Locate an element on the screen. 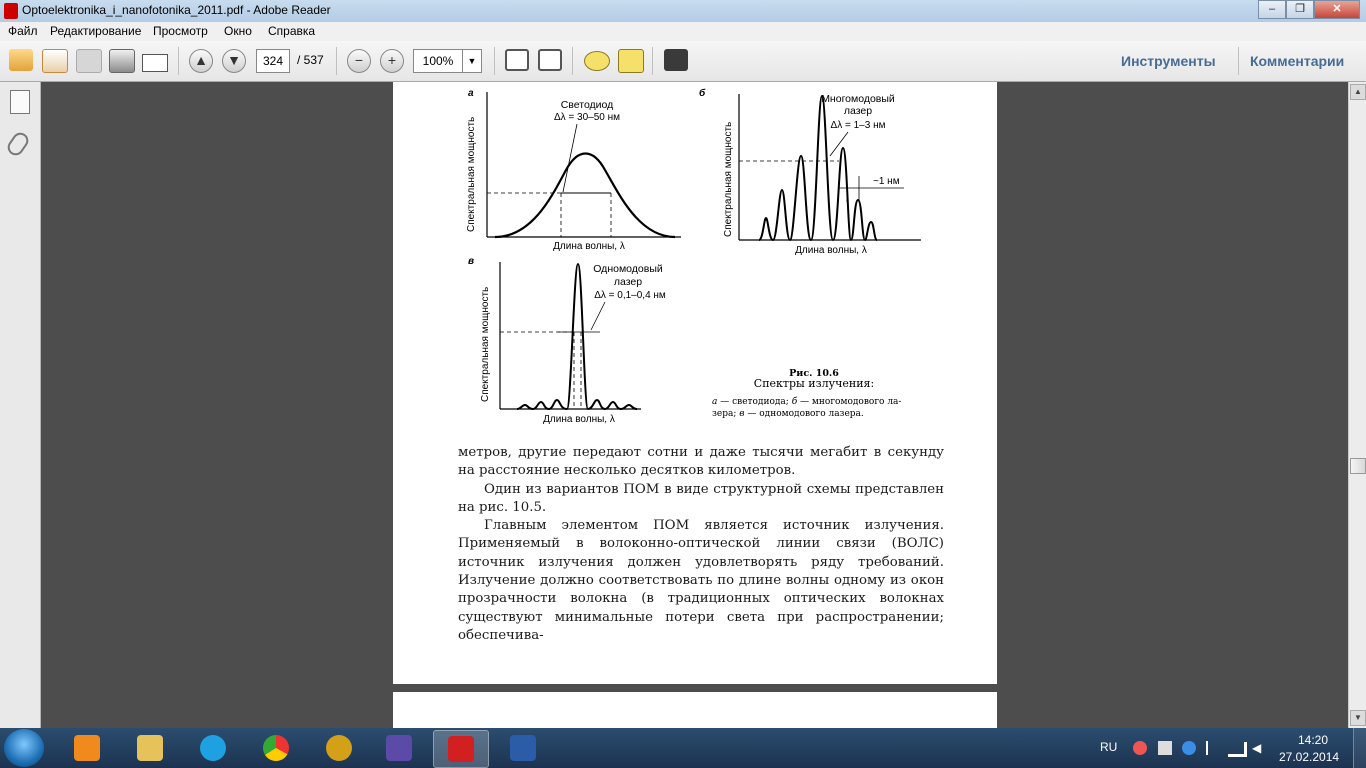 This screenshot has width=1366, height=768. panel-a-width: Δλ = 30–50 нм is located at coordinates (587, 117).